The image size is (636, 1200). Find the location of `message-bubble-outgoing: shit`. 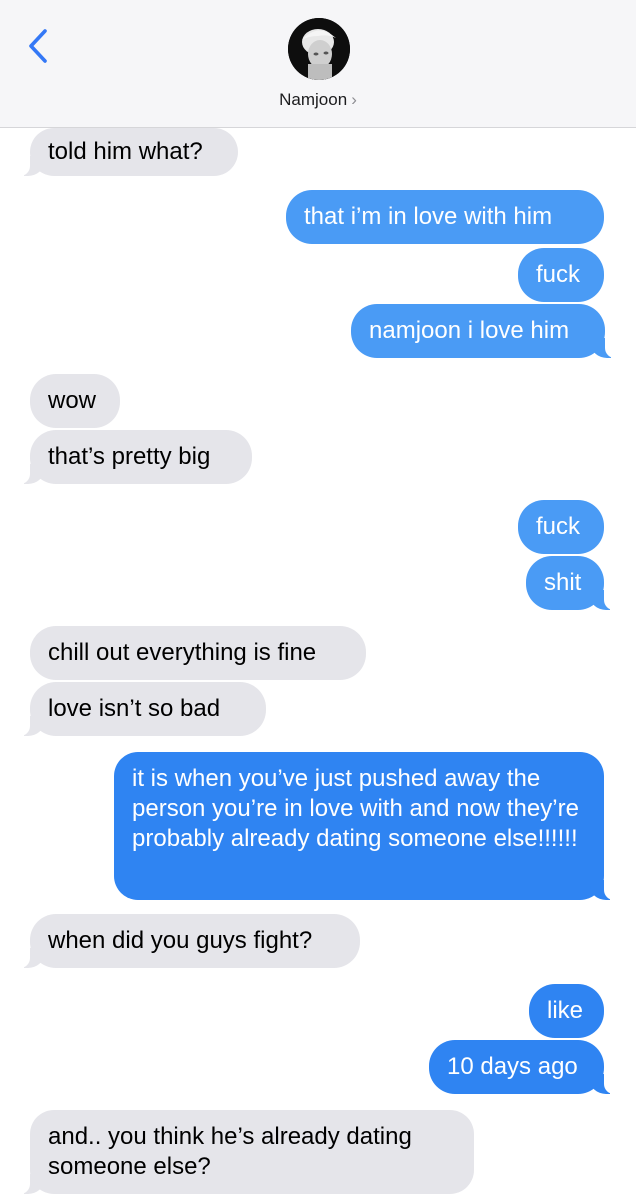

message-bubble-outgoing: shit is located at coordinates (570, 583).